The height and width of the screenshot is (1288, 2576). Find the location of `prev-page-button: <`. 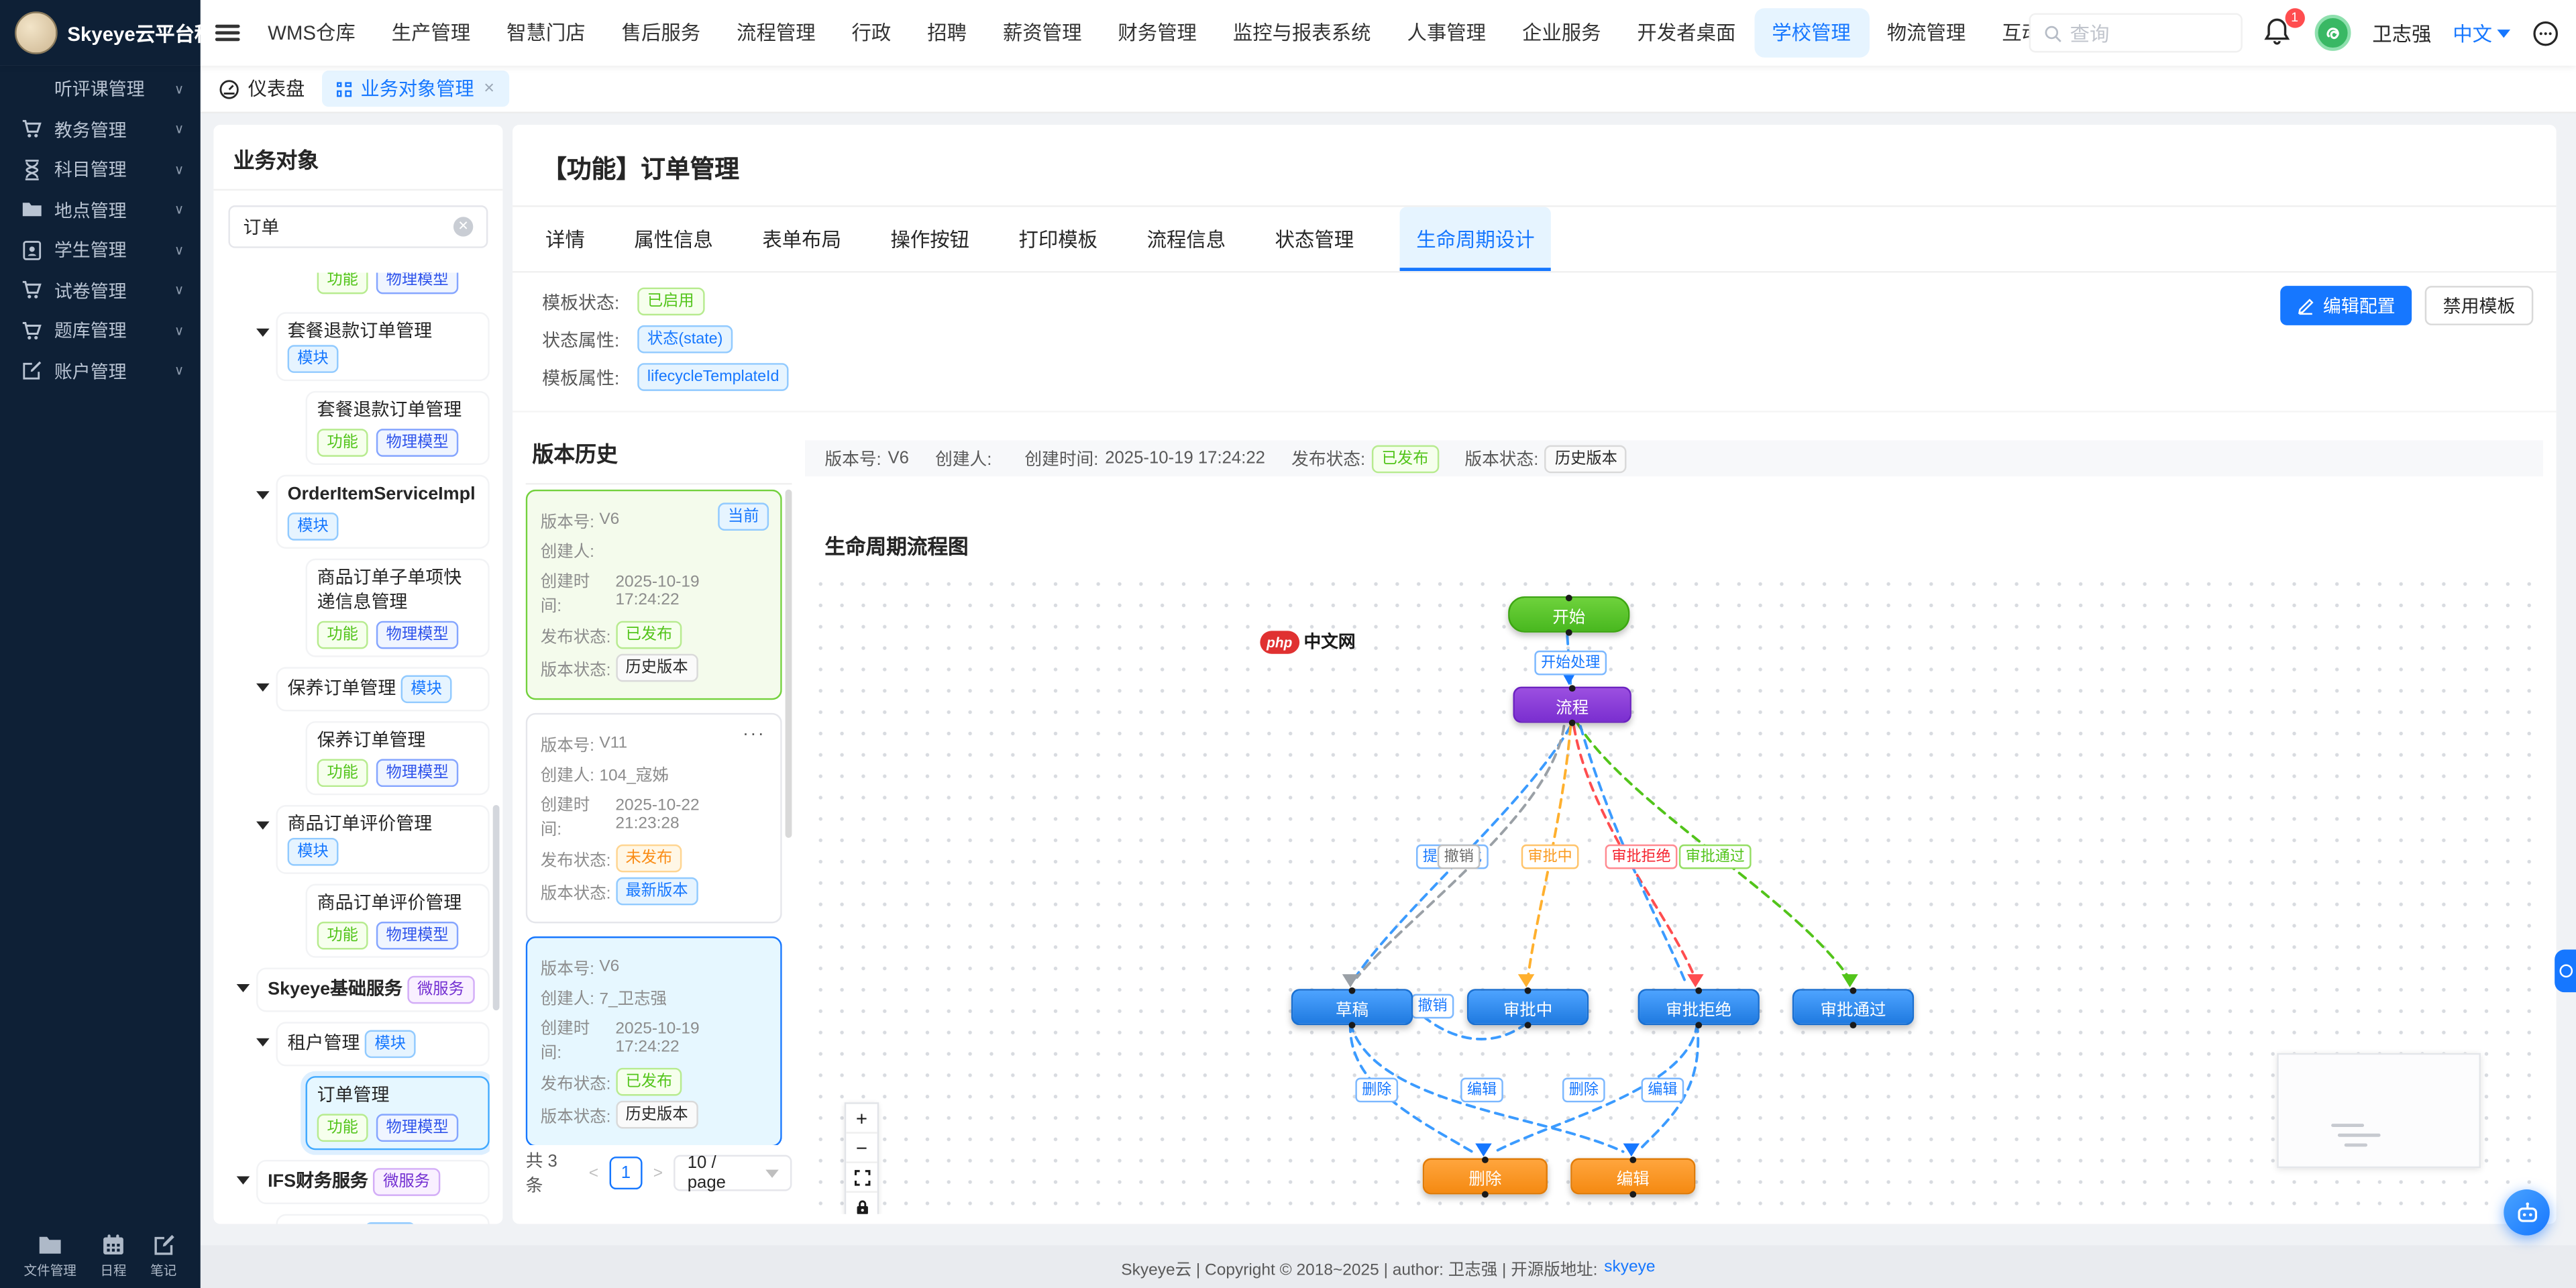

prev-page-button: < is located at coordinates (593, 1173).